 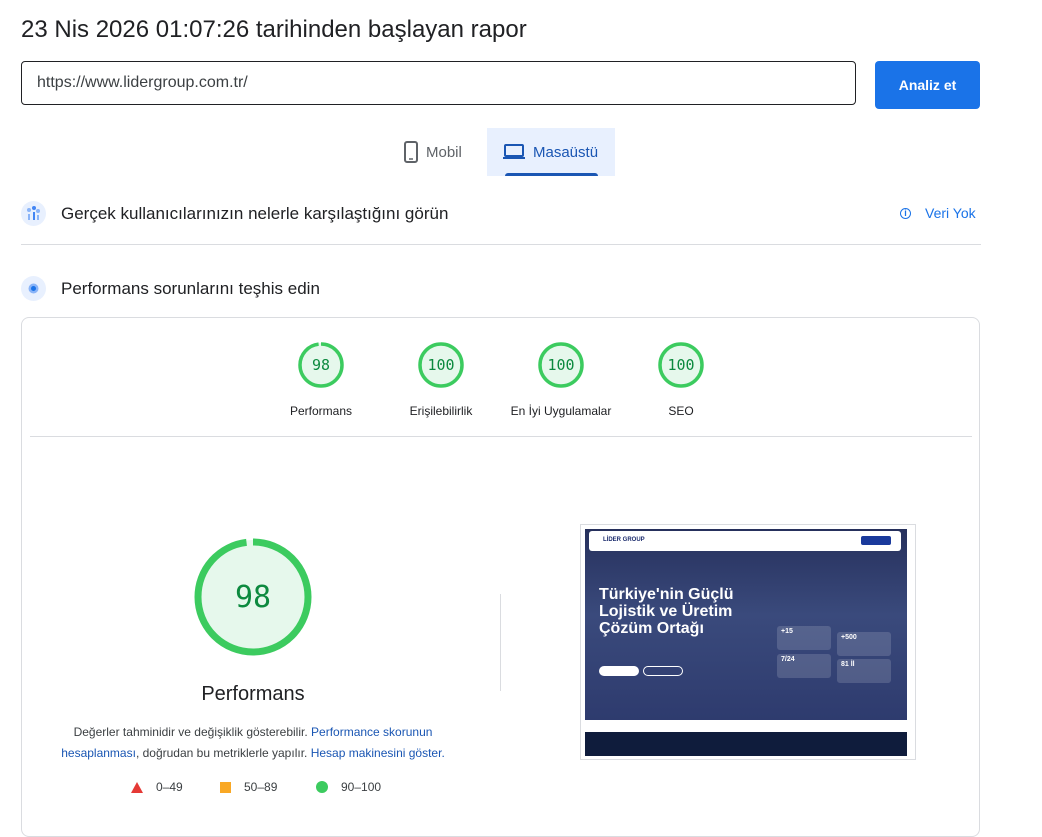 What do you see at coordinates (223, 753) in the screenshot?
I see `note-text: , doğrudan bu metriklerle yapılır.` at bounding box center [223, 753].